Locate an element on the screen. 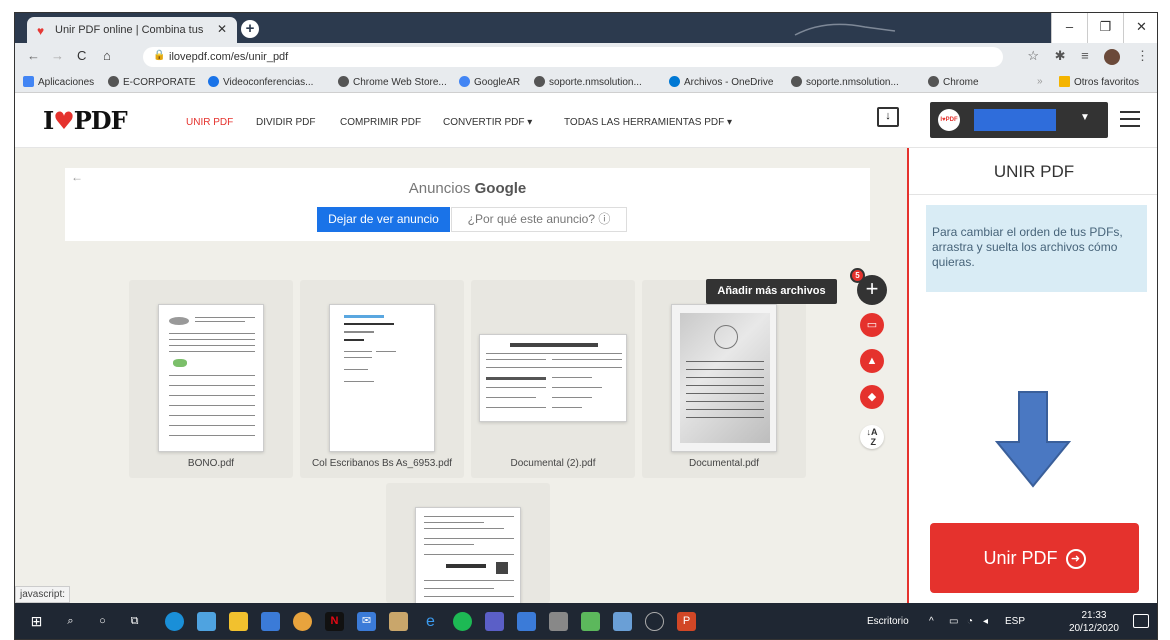  search-icon: ⌕ is located at coordinates (70, 621).